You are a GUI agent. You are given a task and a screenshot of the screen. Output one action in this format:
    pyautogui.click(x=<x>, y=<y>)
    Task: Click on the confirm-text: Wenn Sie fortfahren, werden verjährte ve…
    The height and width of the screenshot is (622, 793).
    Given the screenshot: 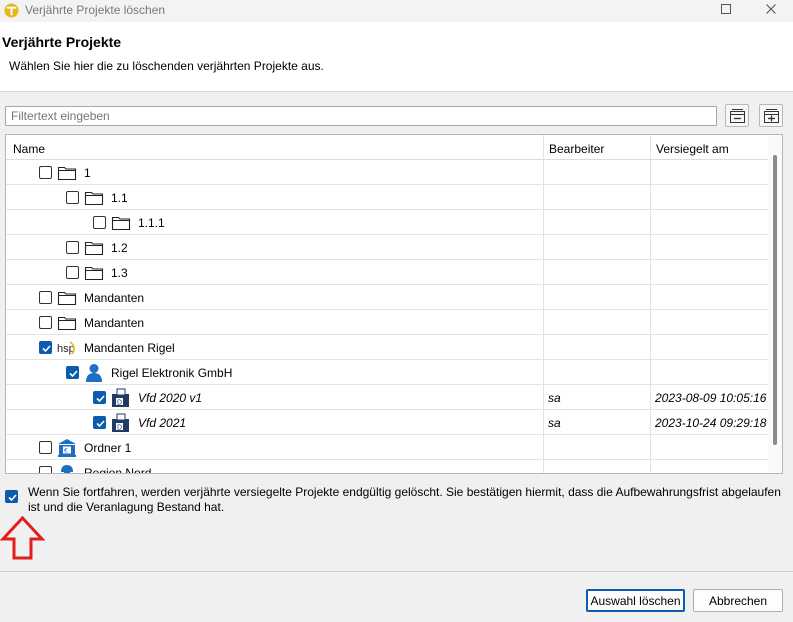 What is the action you would take?
    pyautogui.click(x=404, y=499)
    